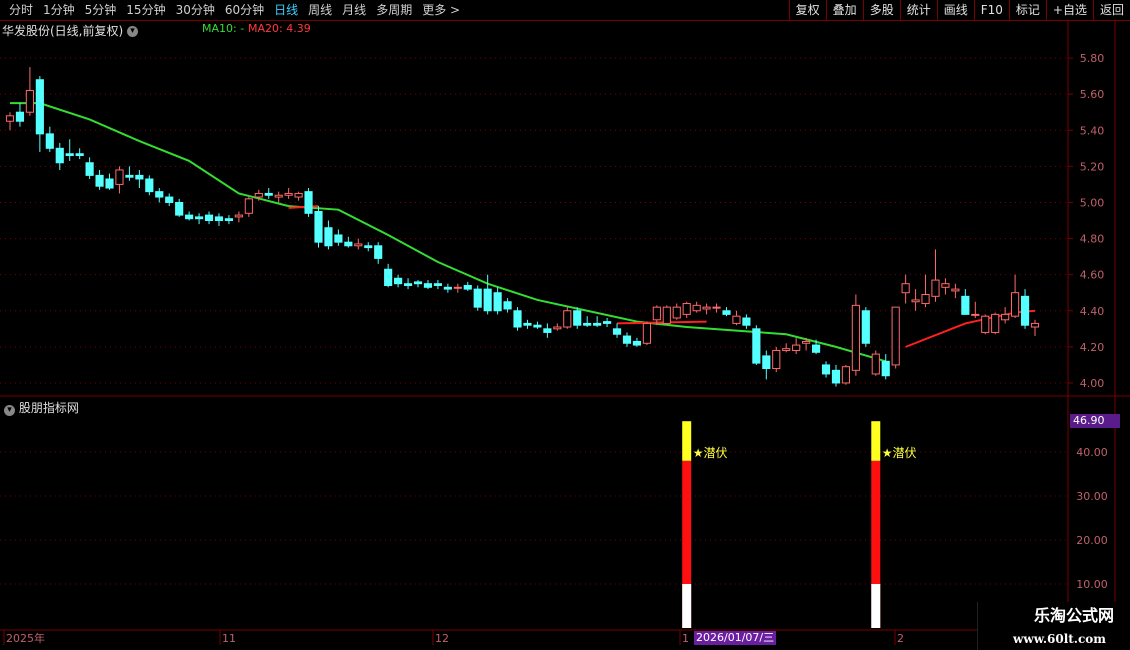  Describe the element at coordinates (710, 453) in the screenshot. I see `signal-label: ★潜伏` at that location.